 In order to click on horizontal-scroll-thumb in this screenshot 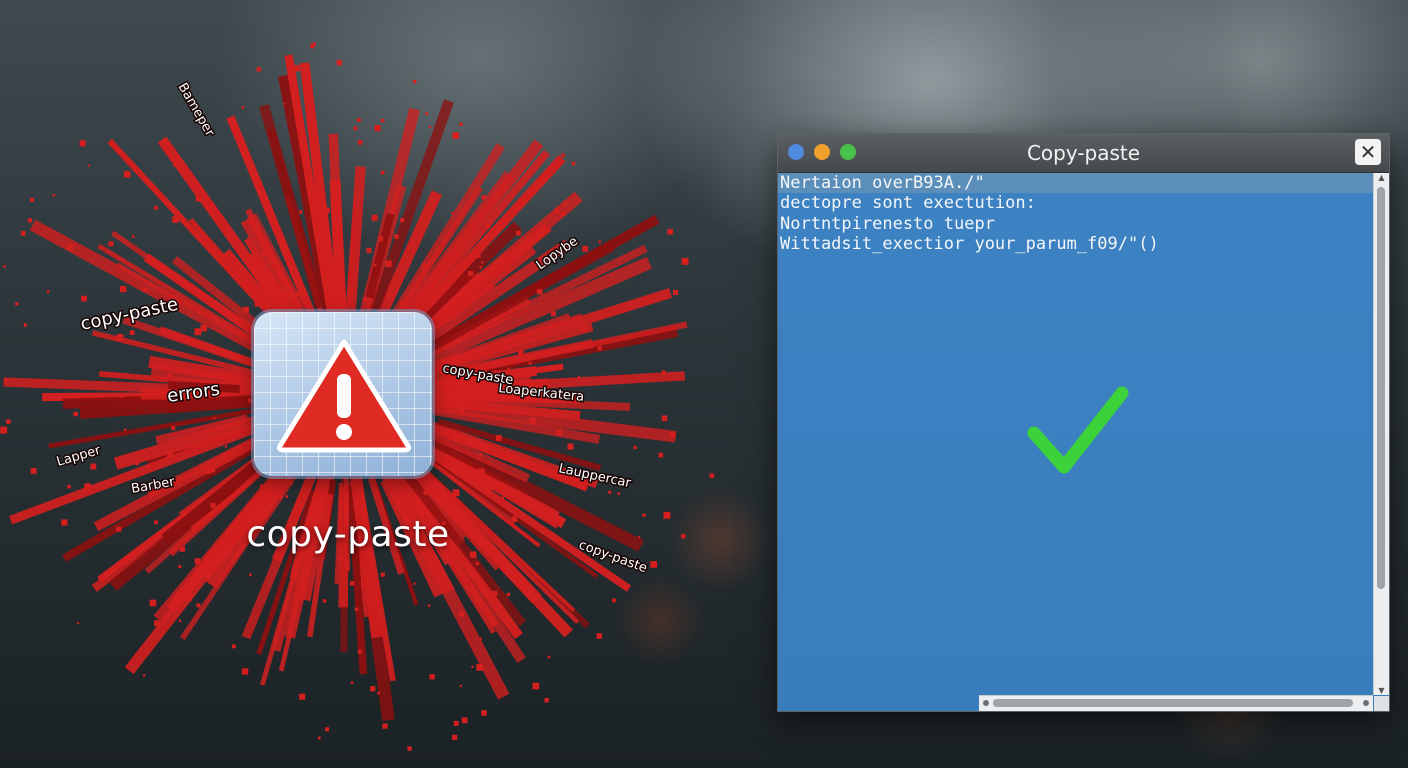, I will do `click(1173, 703)`.